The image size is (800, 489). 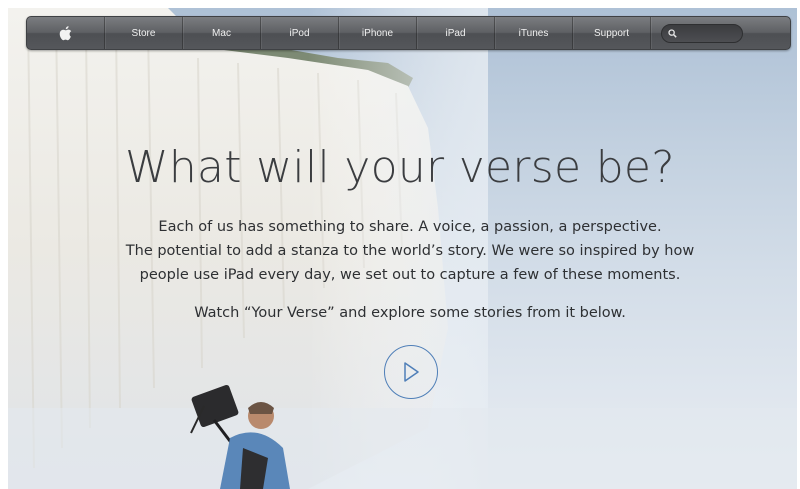 I want to click on apple-logo-icon, so click(x=65, y=32).